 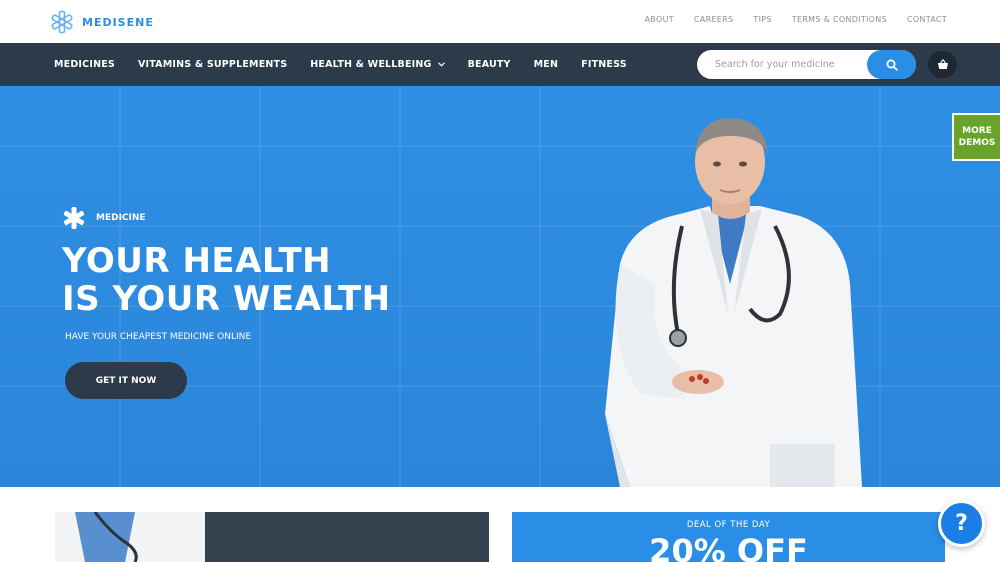 I want to click on nav-item-medicines: MEDICINES, so click(x=84, y=64).